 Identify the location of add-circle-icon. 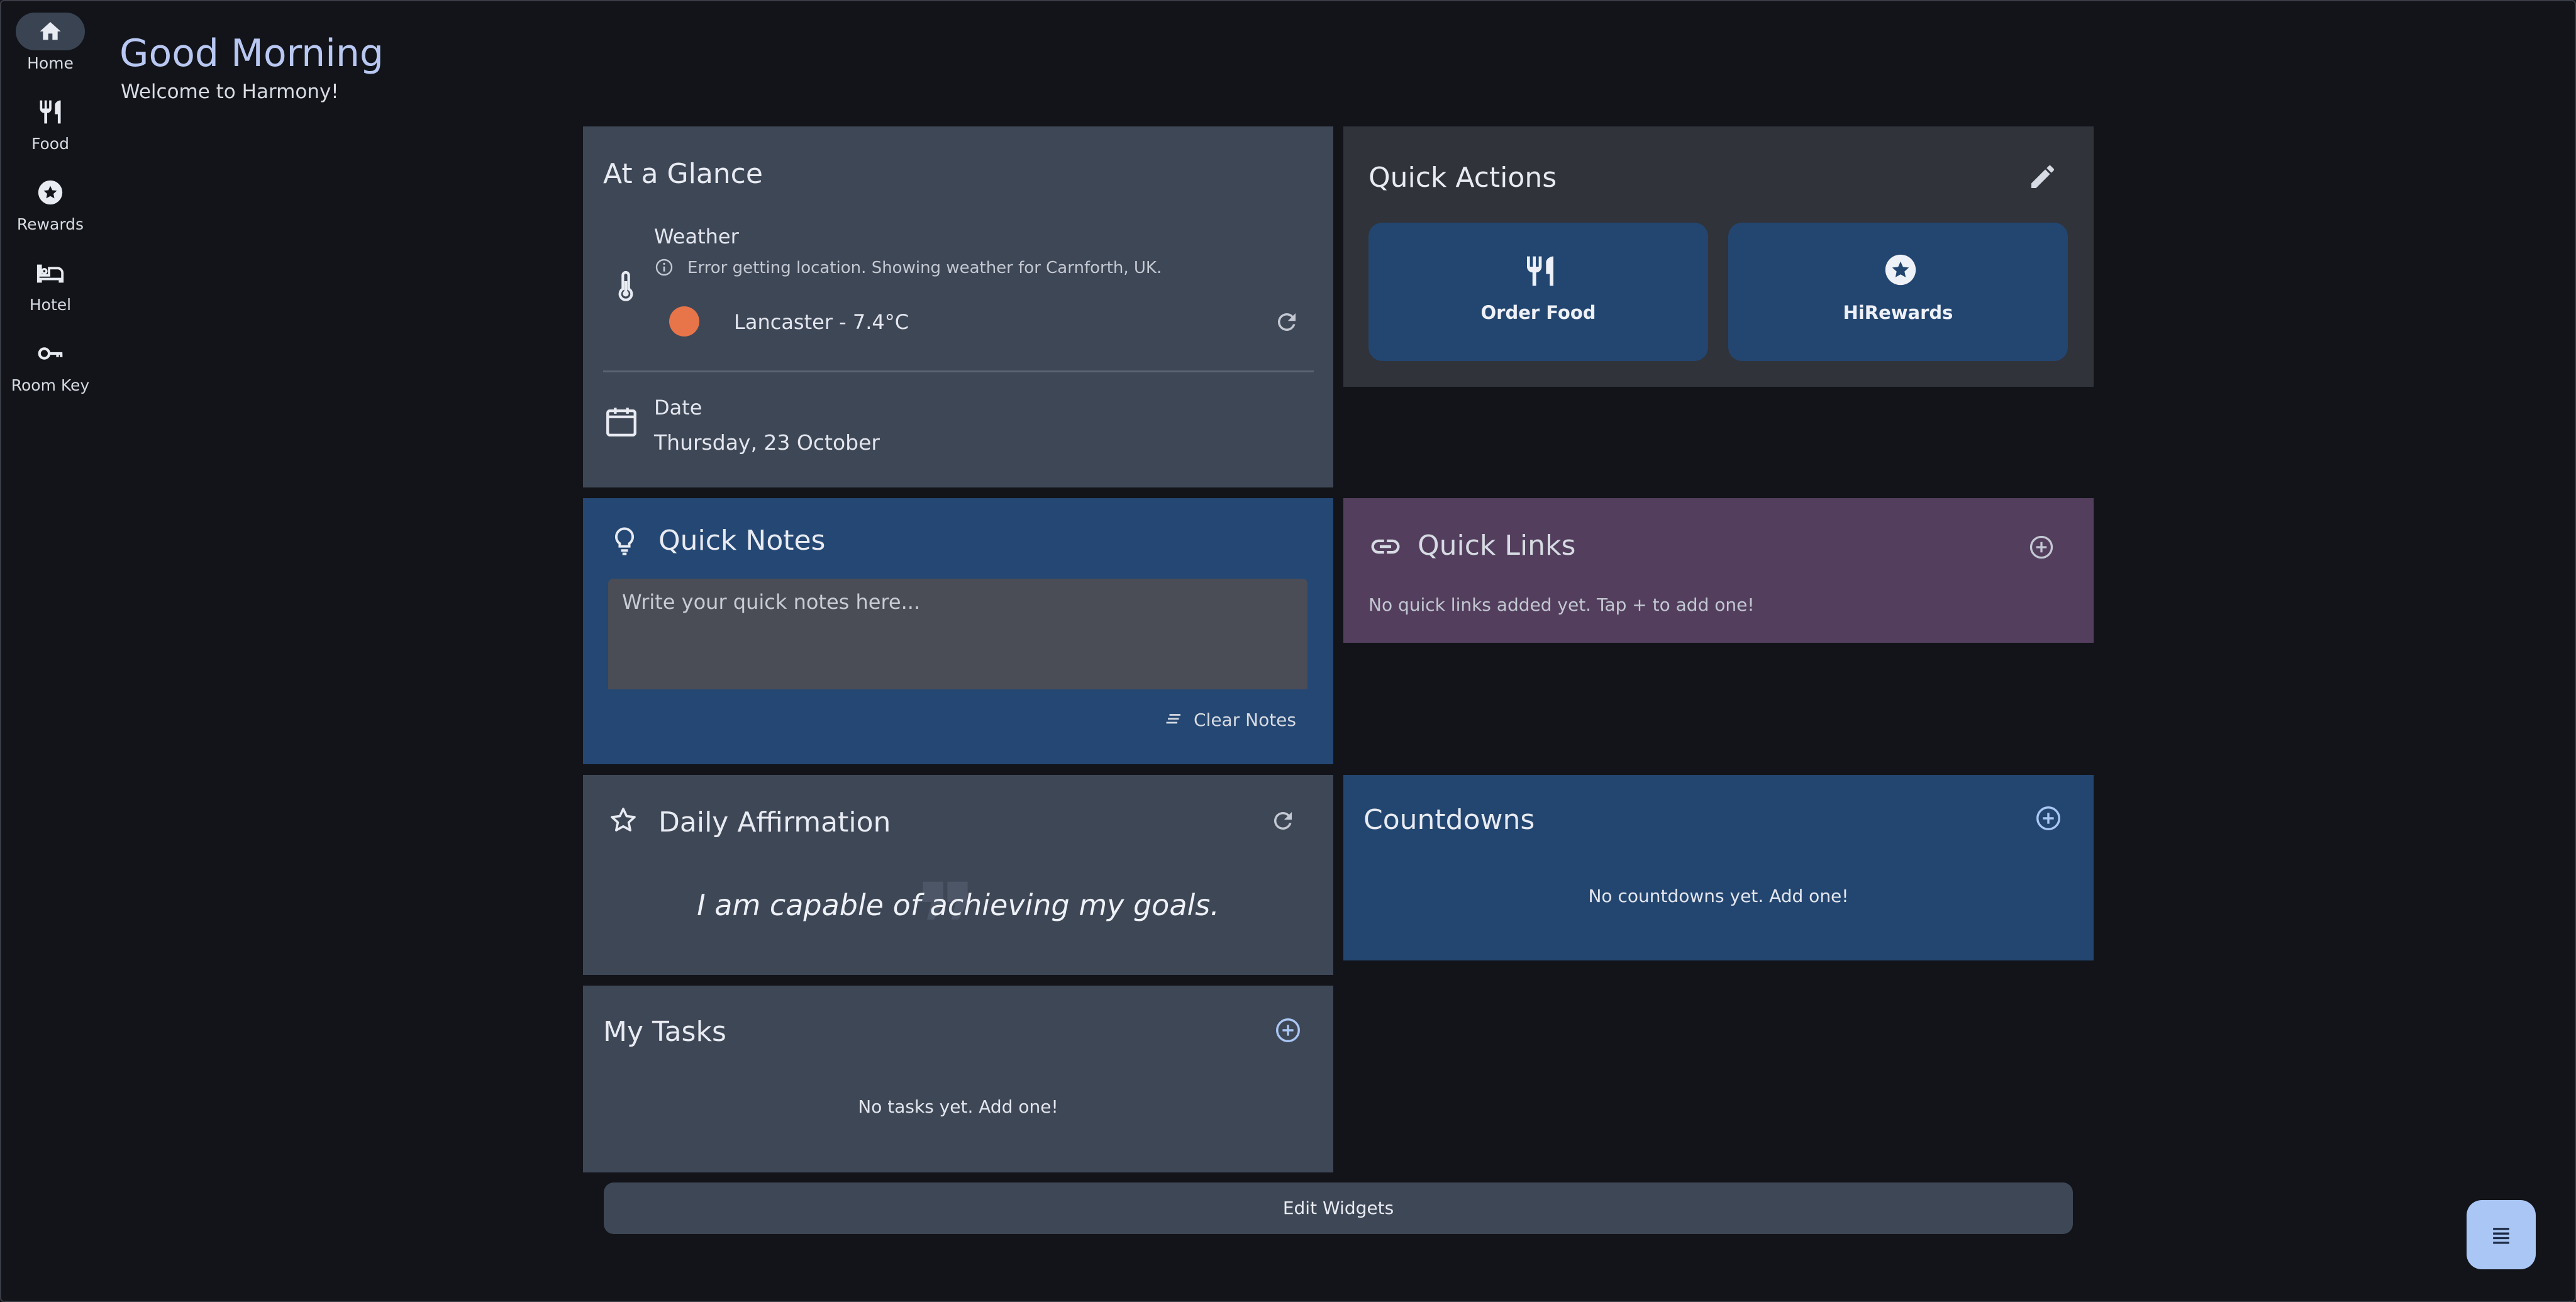
(2041, 547).